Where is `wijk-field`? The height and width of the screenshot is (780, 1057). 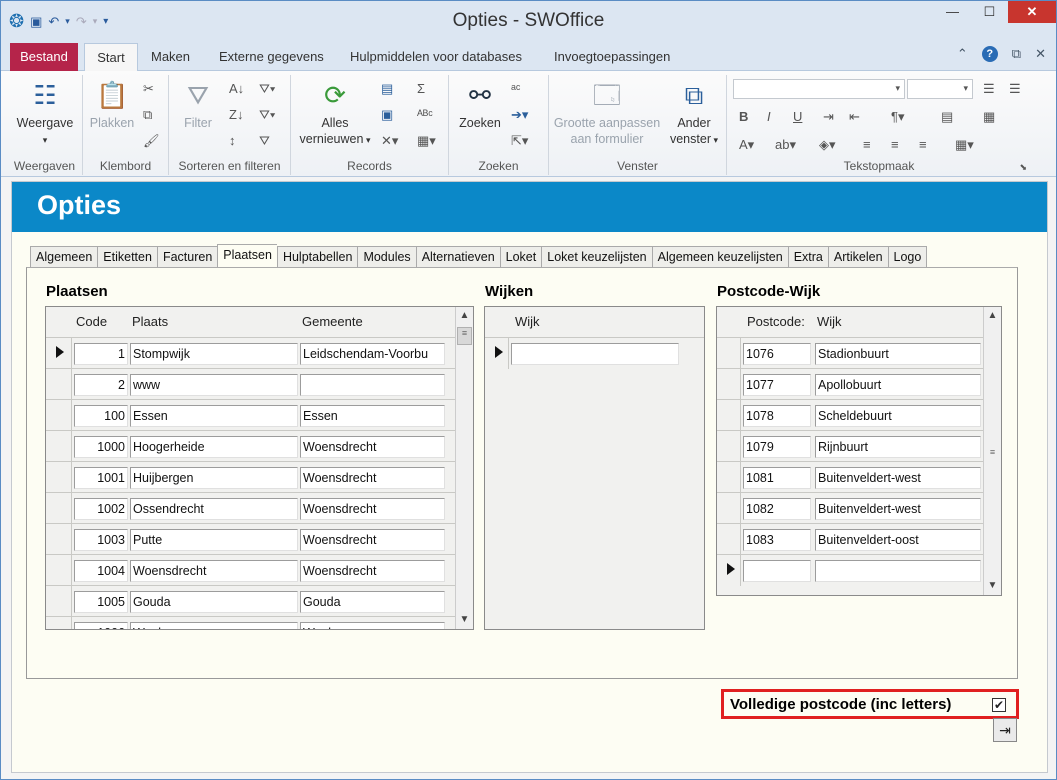 wijk-field is located at coordinates (595, 354).